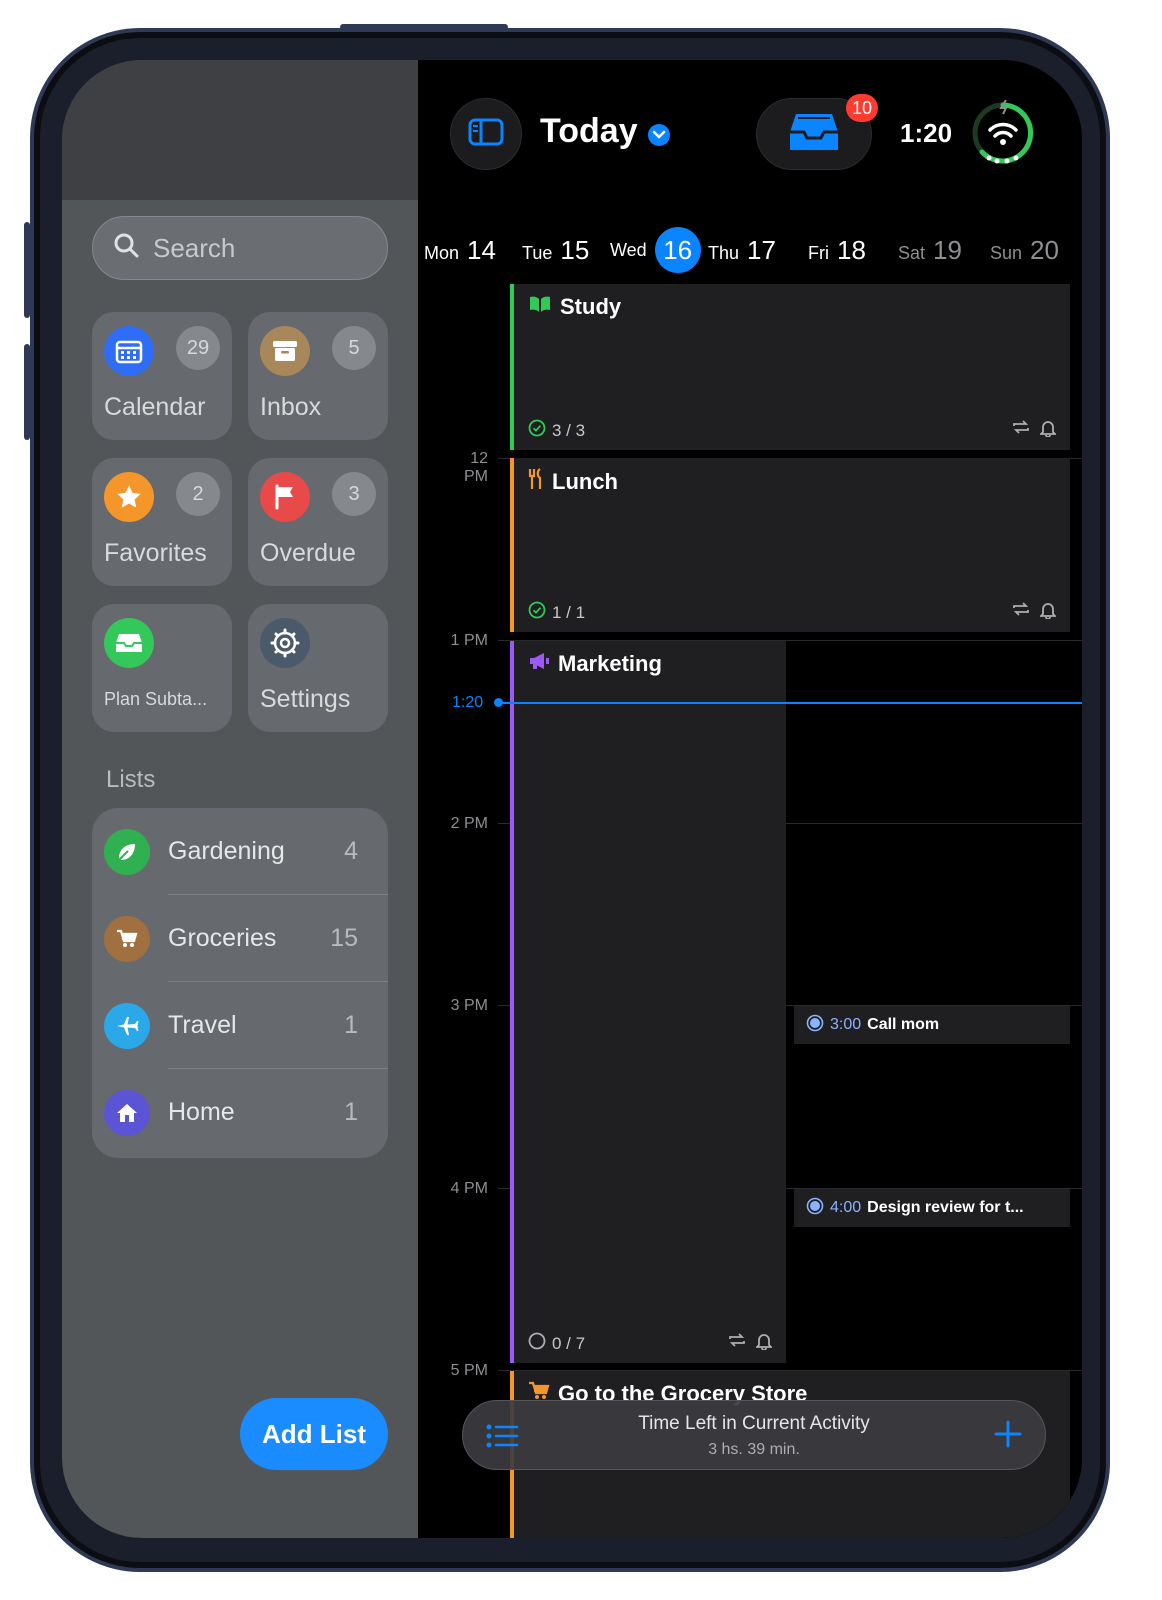  I want to click on event-progress-text: 1 / 1, so click(569, 612).